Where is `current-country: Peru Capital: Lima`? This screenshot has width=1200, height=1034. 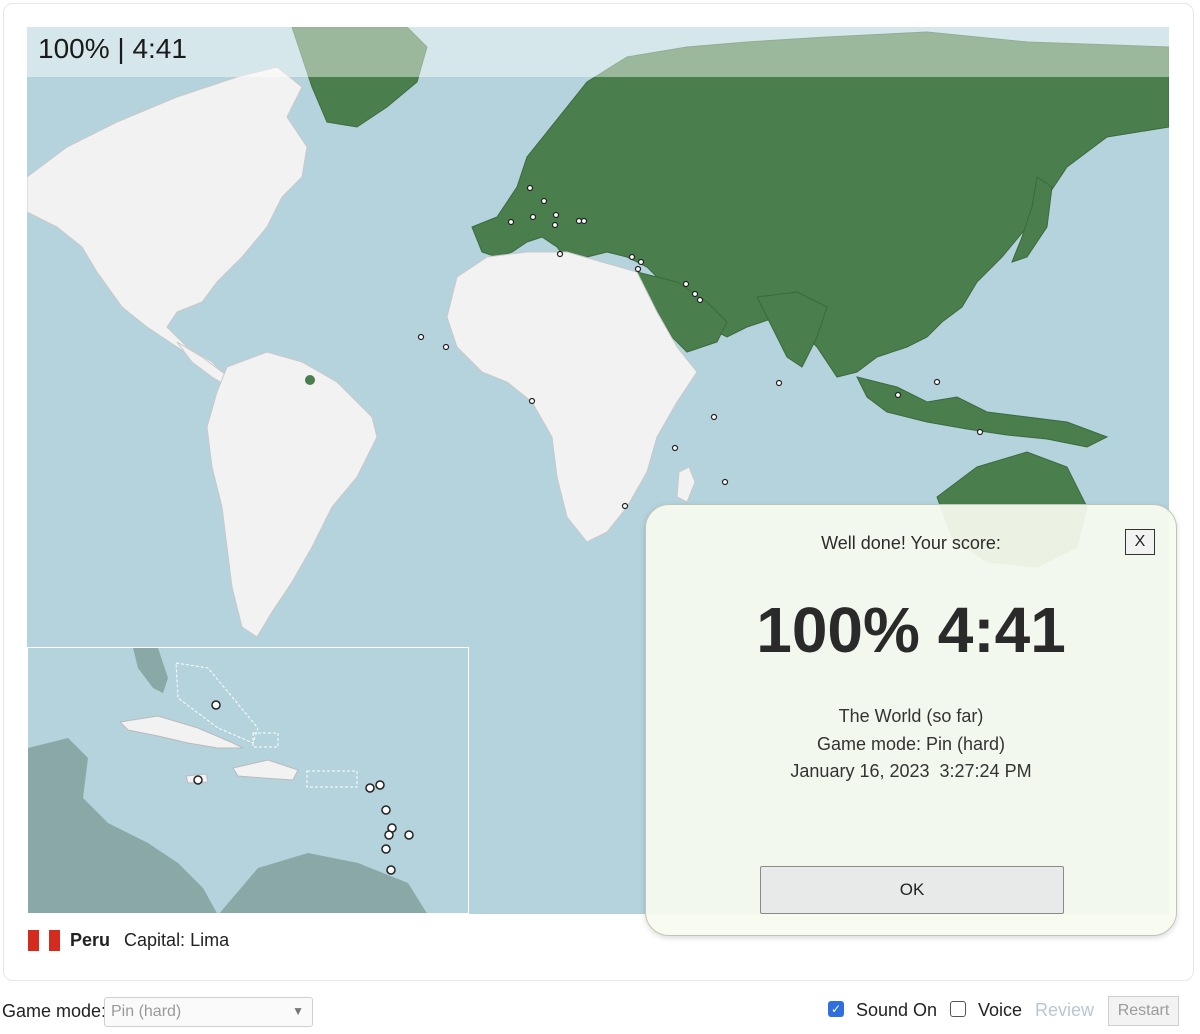
current-country: Peru Capital: Lima is located at coordinates (128, 940).